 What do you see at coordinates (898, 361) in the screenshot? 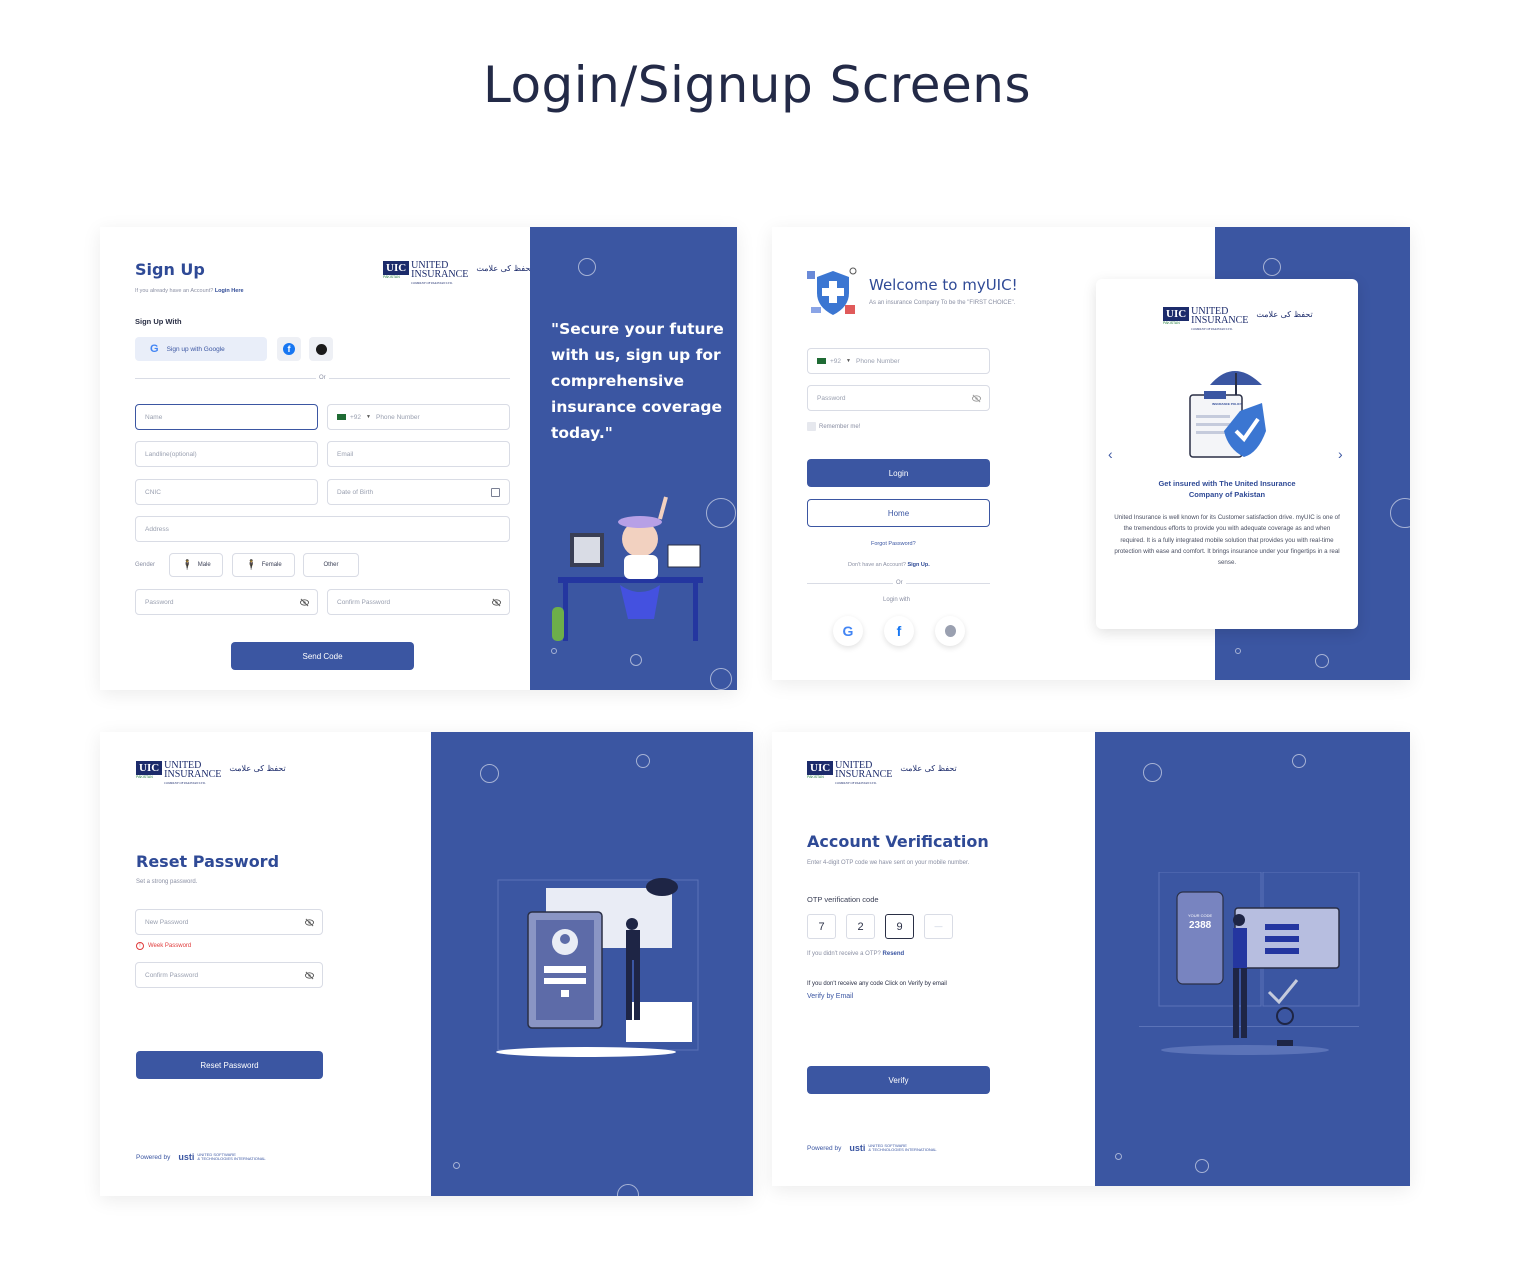
I see `login-phone-input: +92 ▼ Phone Number` at bounding box center [898, 361].